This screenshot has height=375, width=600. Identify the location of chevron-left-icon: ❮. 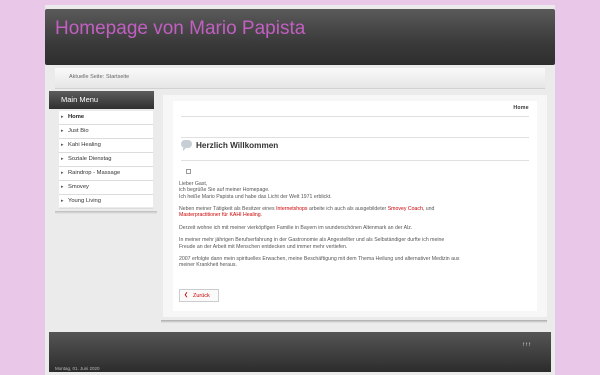
(186, 295).